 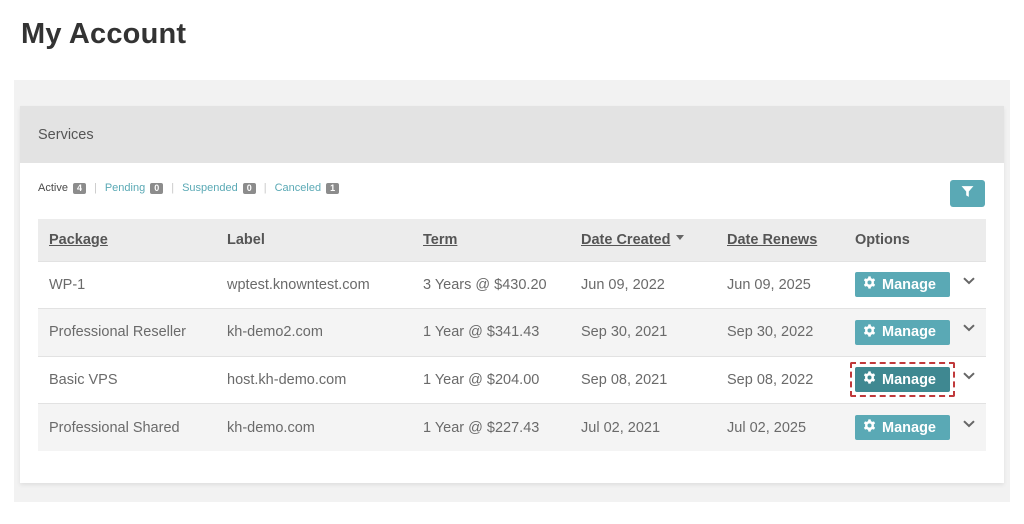 What do you see at coordinates (767, 427) in the screenshot?
I see `cell-date-renews: Jul 02, 2025` at bounding box center [767, 427].